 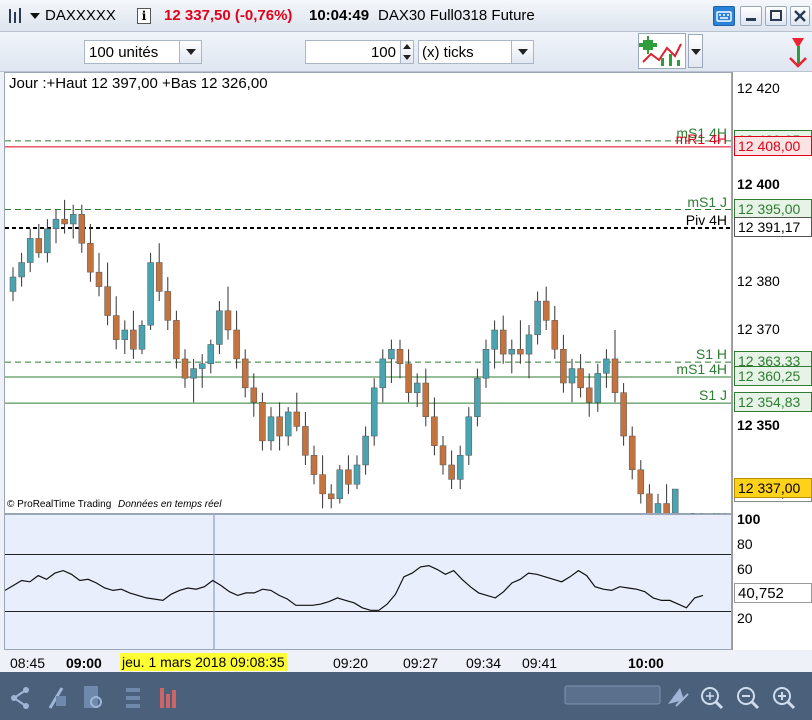 I want to click on zoom-in-icon, so click(x=784, y=698).